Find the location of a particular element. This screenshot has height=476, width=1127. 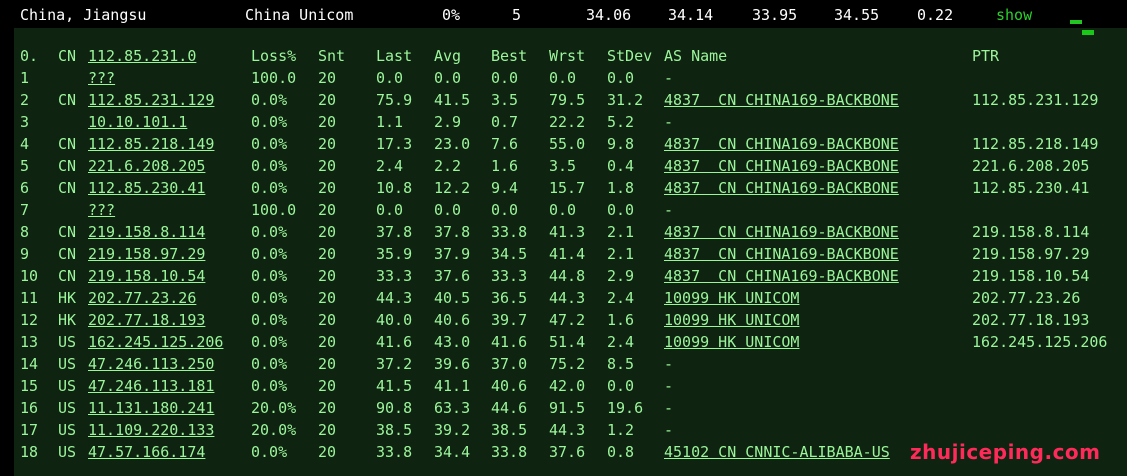

header-snt: Snt is located at coordinates (332, 56).